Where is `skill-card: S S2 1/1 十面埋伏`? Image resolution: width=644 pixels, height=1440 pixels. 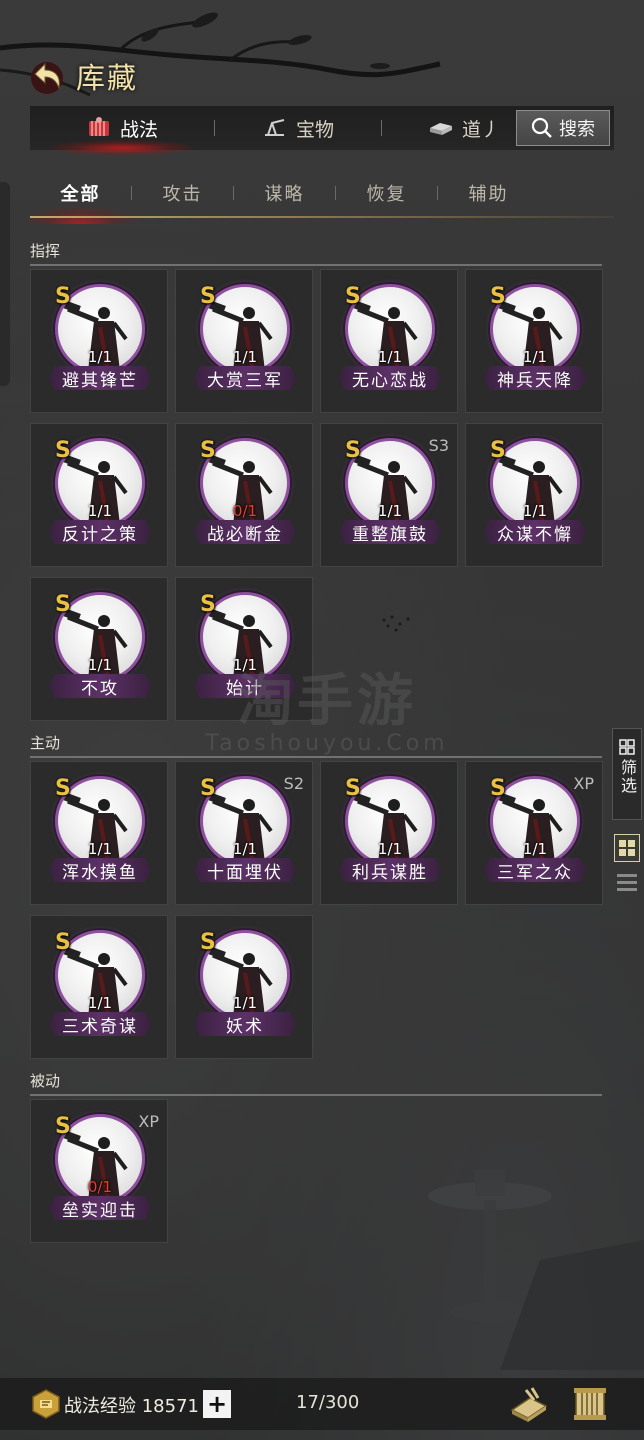 skill-card: S S2 1/1 十面埋伏 is located at coordinates (244, 833).